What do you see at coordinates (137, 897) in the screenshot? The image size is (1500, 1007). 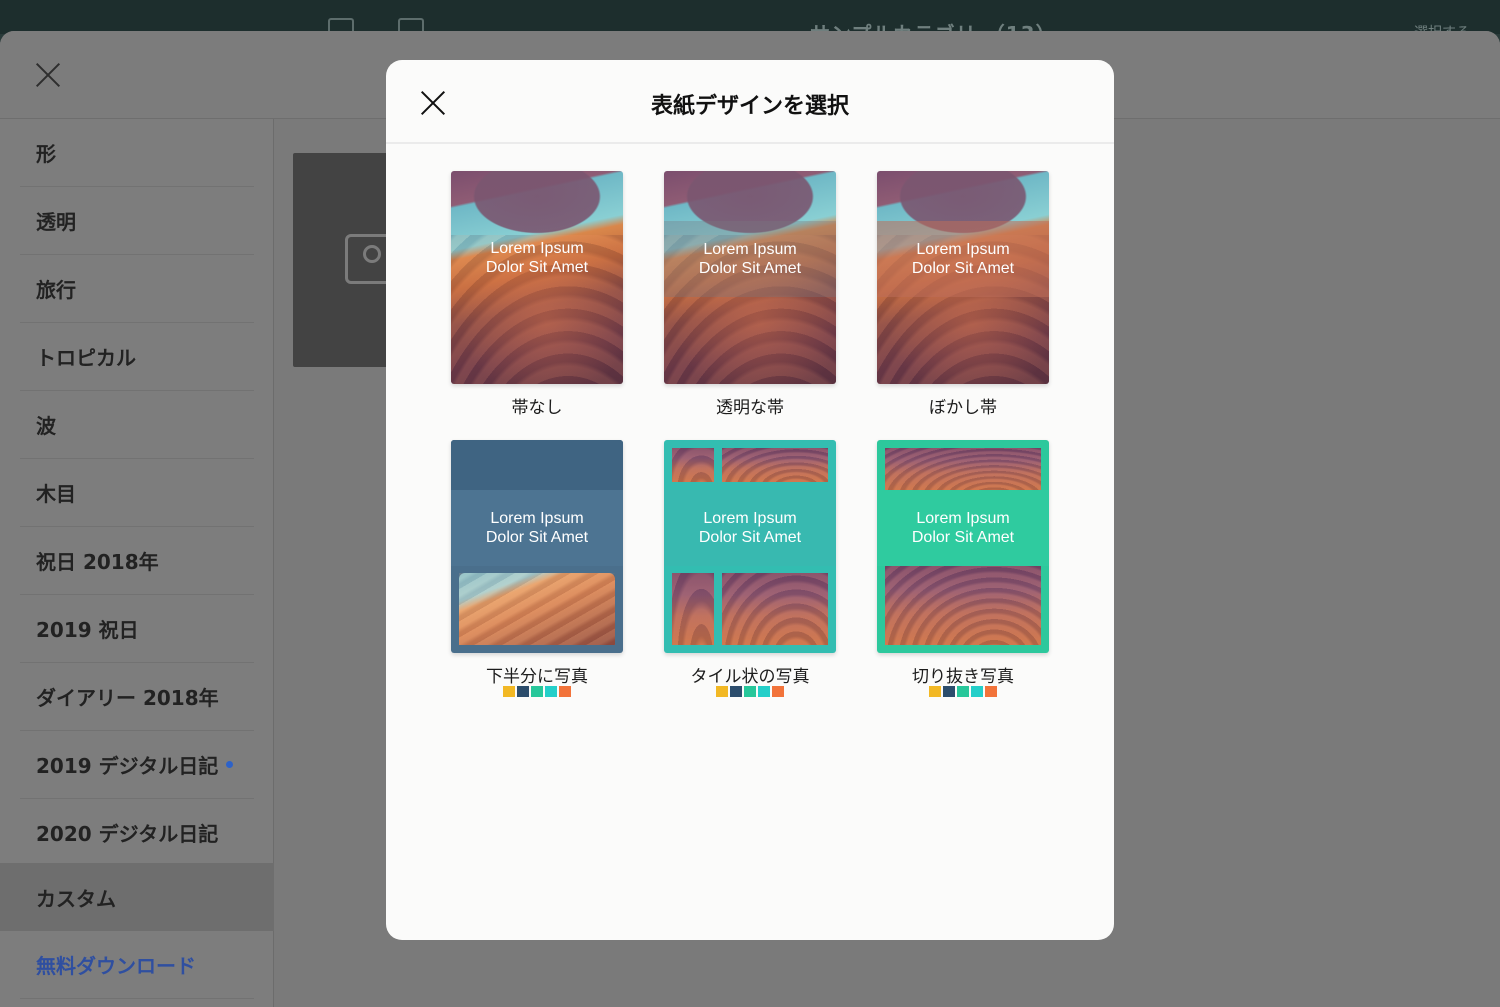 I see `sidebar-item-custom: カスタム` at bounding box center [137, 897].